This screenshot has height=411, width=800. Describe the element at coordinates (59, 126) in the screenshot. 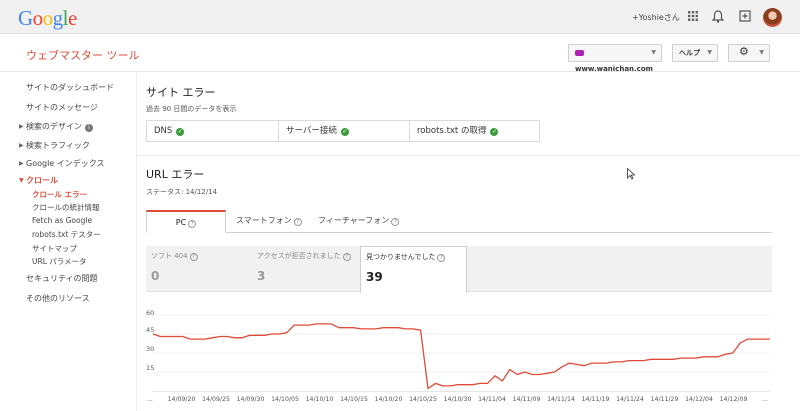

I see `sidebar-item-search-appearance: 検索のデザイン i` at that location.